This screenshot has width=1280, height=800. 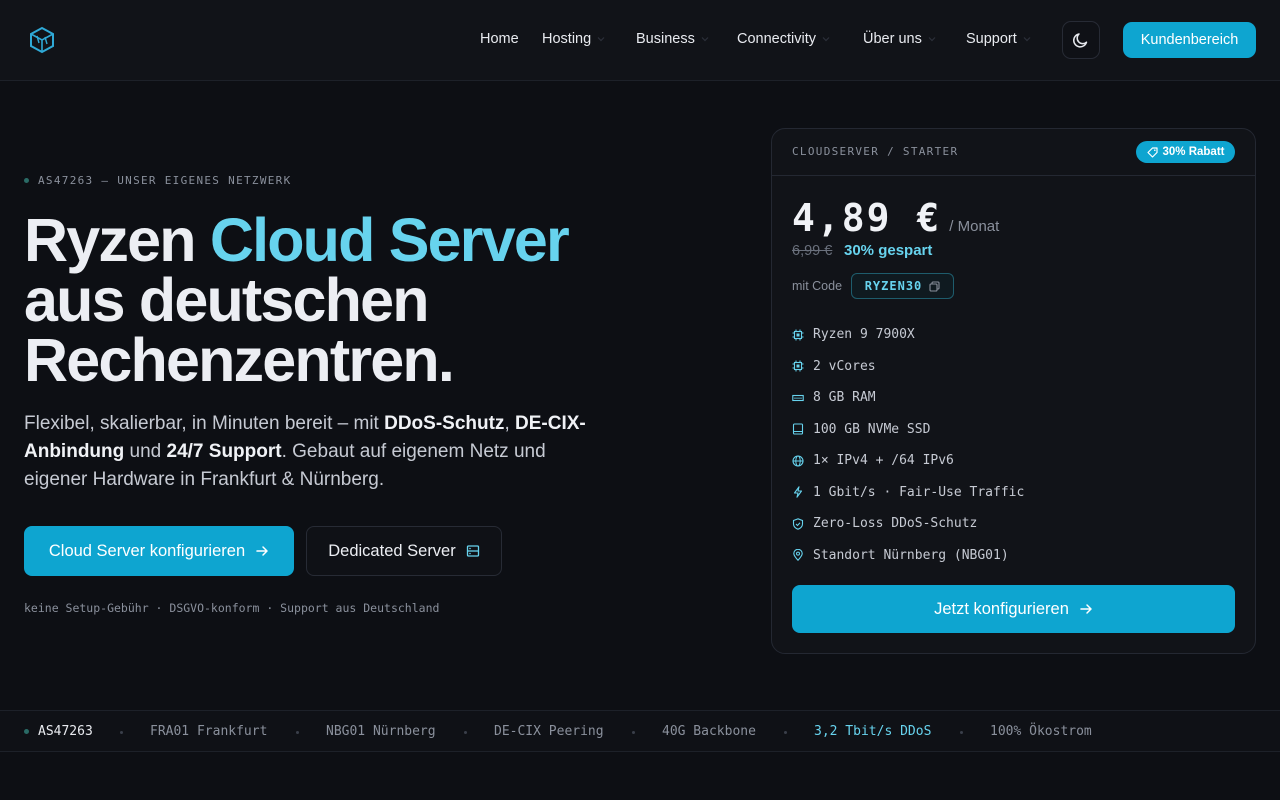 What do you see at coordinates (549, 731) in the screenshot?
I see `ticker-item: DE-CIX Peering` at bounding box center [549, 731].